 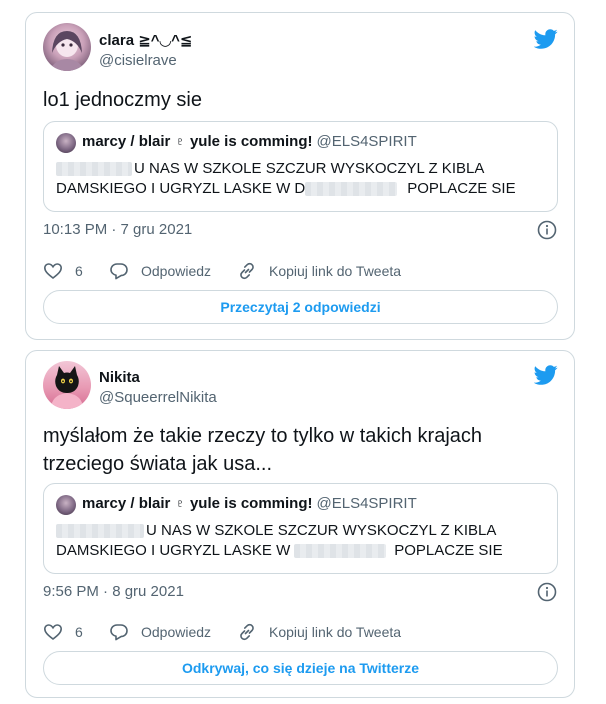 What do you see at coordinates (117, 230) in the screenshot?
I see `timestamp: 10:13 PM · 7 gru 2021` at bounding box center [117, 230].